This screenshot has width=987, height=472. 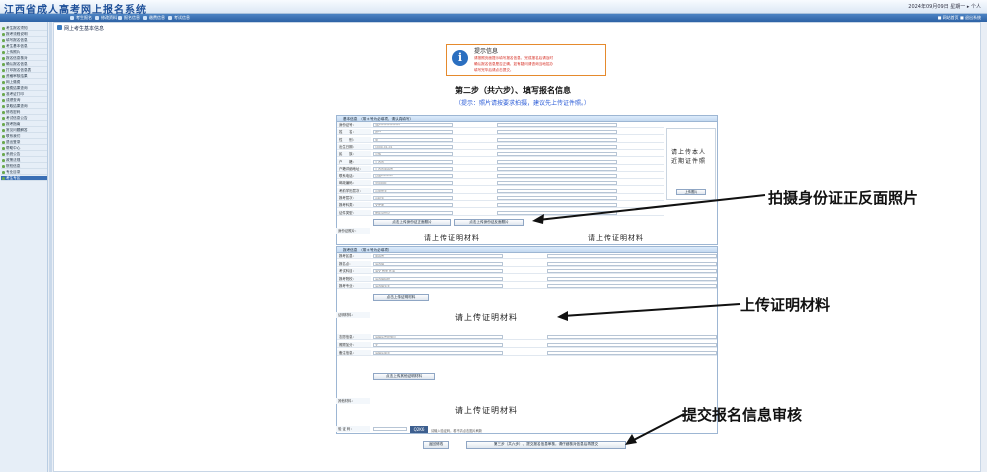 What do you see at coordinates (413, 139) in the screenshot?
I see `field-input: 男` at bounding box center [413, 139].